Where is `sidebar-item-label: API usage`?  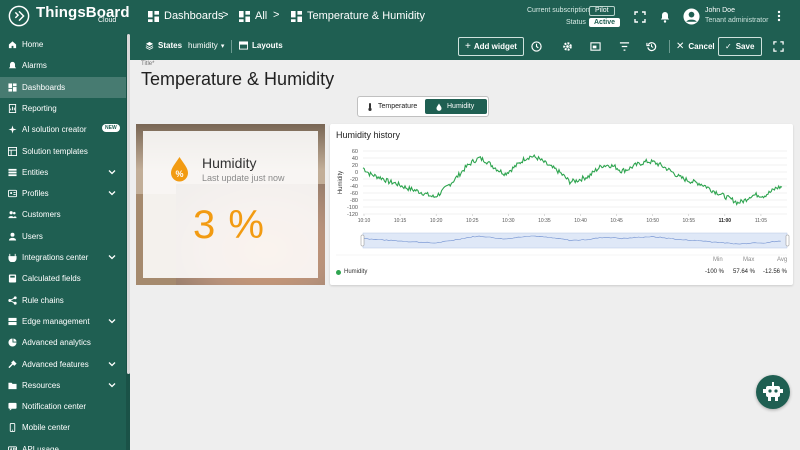 sidebar-item-label: API usage is located at coordinates (40, 447).